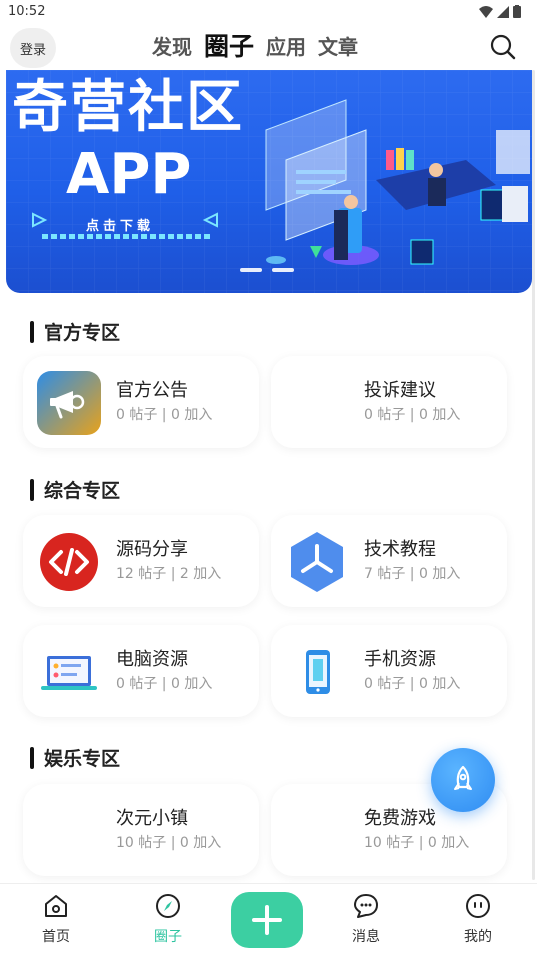  I want to click on signal-icon, so click(503, 11).